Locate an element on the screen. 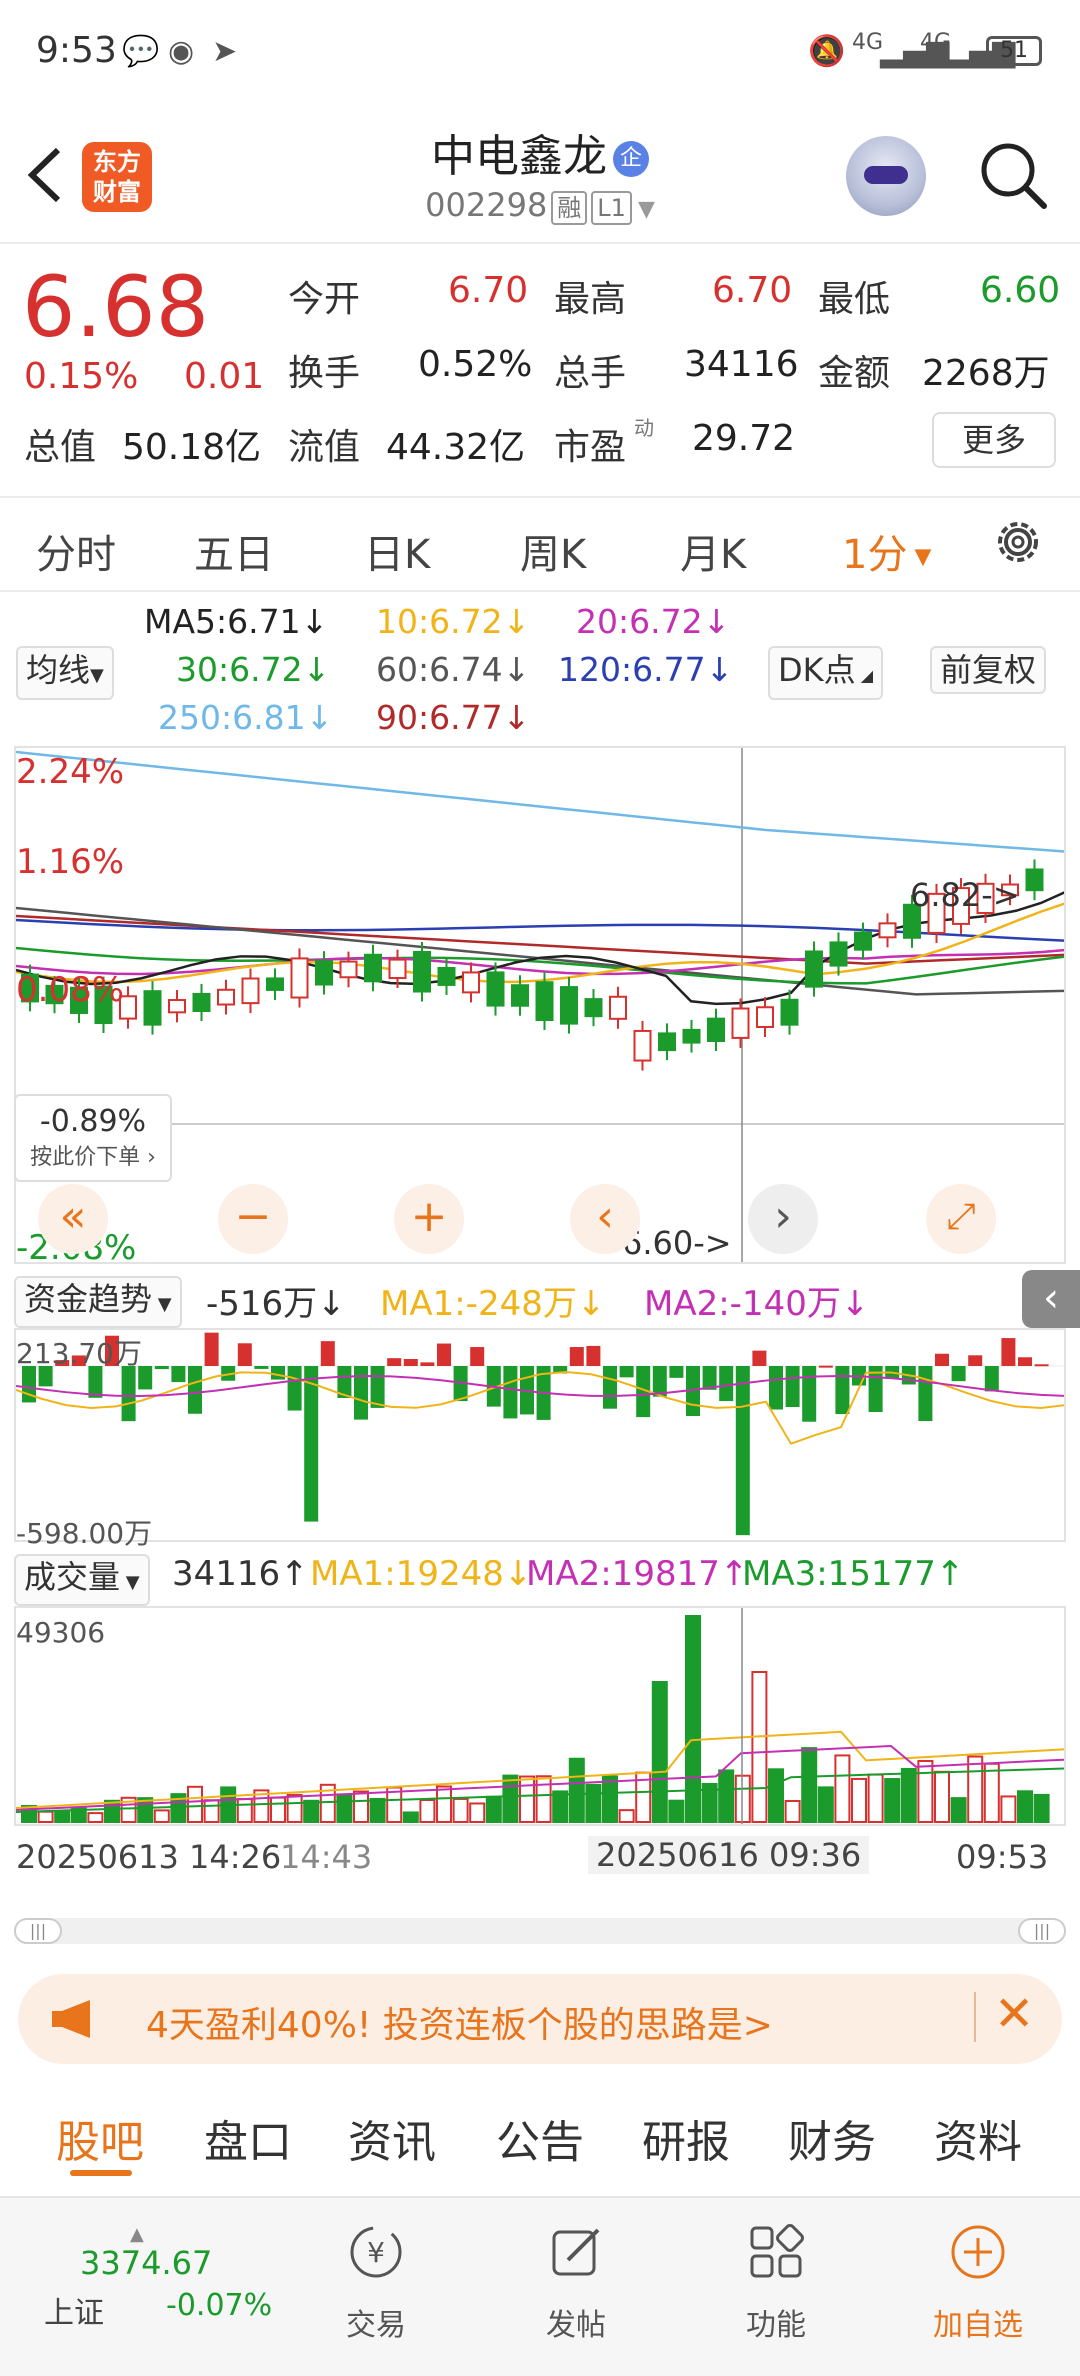 This screenshot has width=1080, height=2376. tab-monthly-k: 月K is located at coordinates (713, 551).